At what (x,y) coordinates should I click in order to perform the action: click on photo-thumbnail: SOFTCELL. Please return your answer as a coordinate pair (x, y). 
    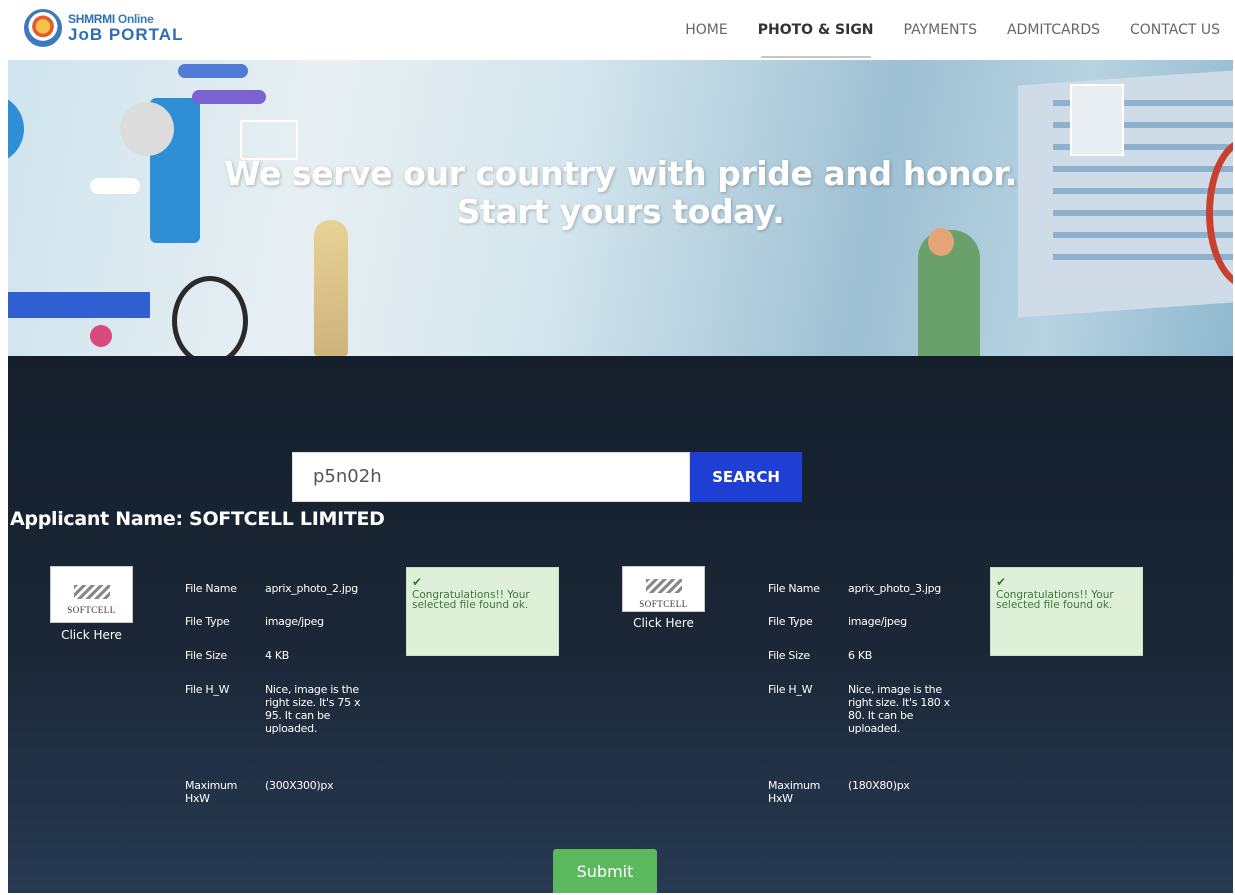
    Looking at the image, I should click on (91, 594).